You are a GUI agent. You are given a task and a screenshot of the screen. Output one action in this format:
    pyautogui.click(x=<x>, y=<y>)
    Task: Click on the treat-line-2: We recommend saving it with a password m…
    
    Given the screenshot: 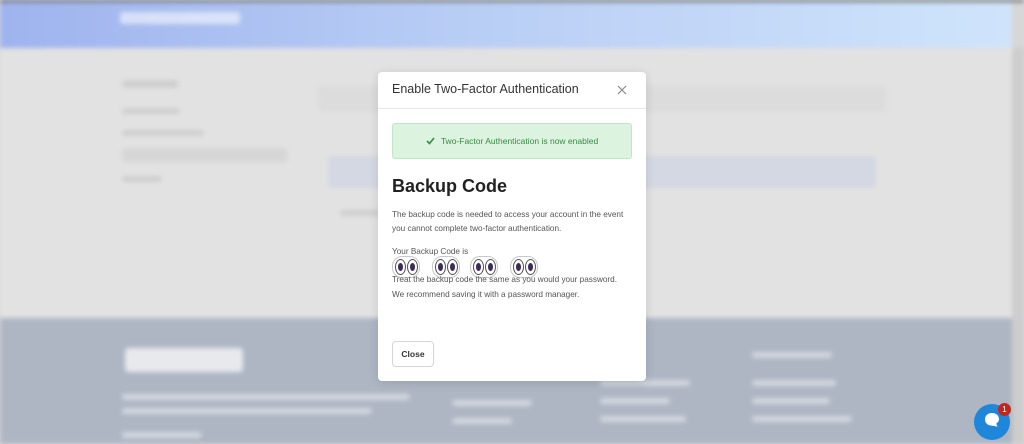 What is the action you would take?
    pyautogui.click(x=486, y=294)
    